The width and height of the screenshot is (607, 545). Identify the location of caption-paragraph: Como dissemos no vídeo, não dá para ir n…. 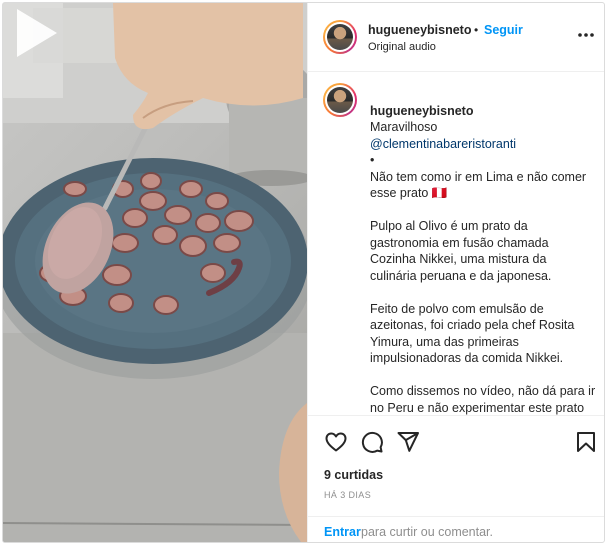
(483, 399).